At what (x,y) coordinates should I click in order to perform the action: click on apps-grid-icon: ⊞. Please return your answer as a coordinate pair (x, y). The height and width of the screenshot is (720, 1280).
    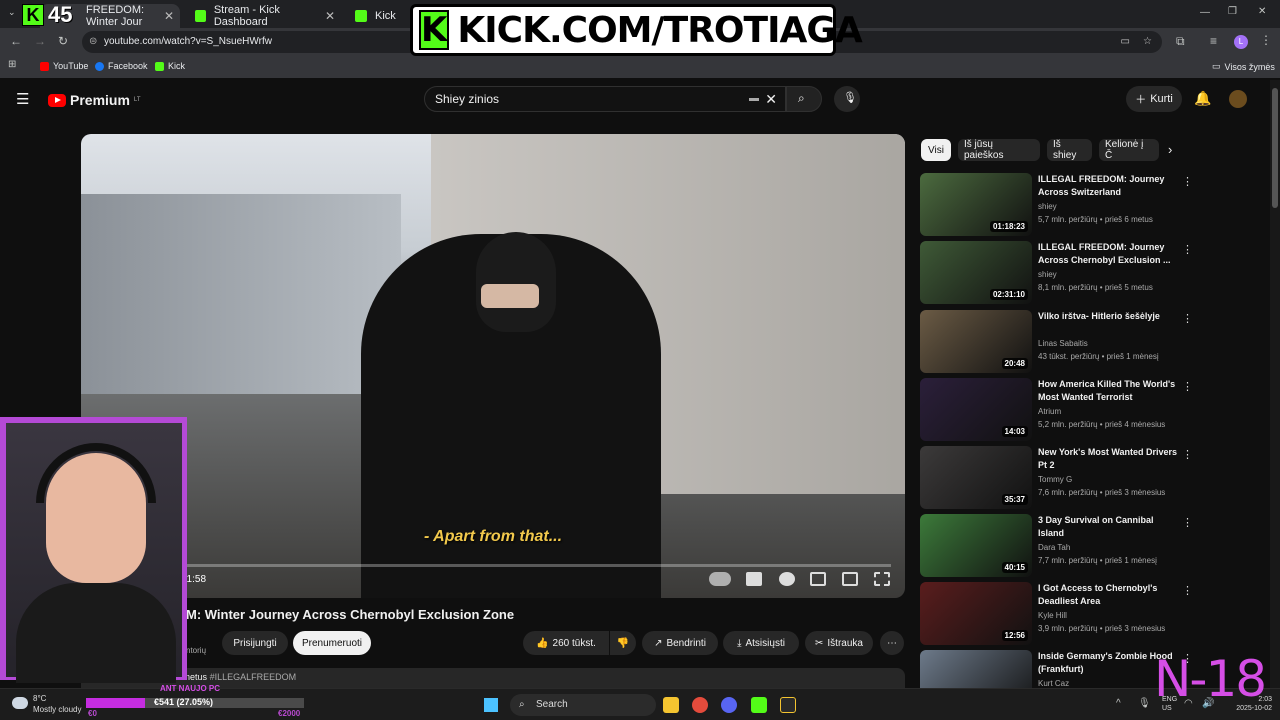
    Looking at the image, I should click on (12, 64).